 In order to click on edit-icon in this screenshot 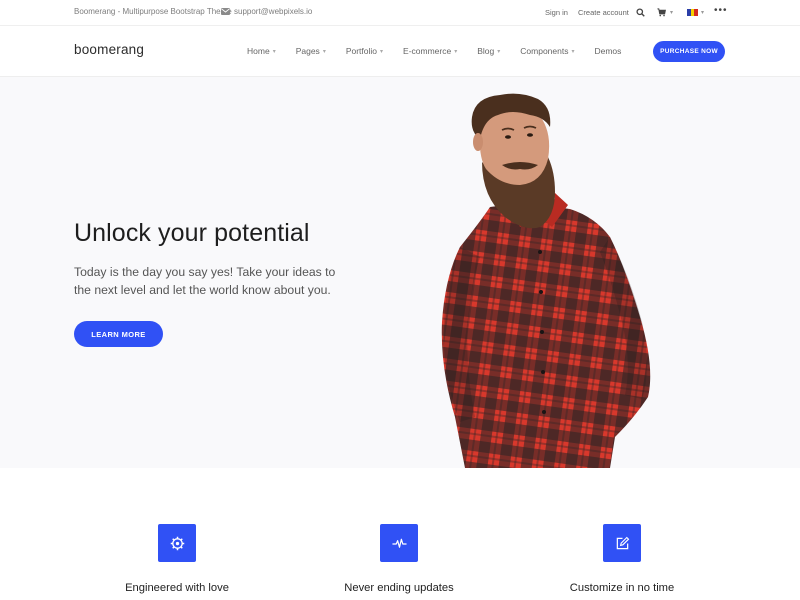, I will do `click(622, 542)`.